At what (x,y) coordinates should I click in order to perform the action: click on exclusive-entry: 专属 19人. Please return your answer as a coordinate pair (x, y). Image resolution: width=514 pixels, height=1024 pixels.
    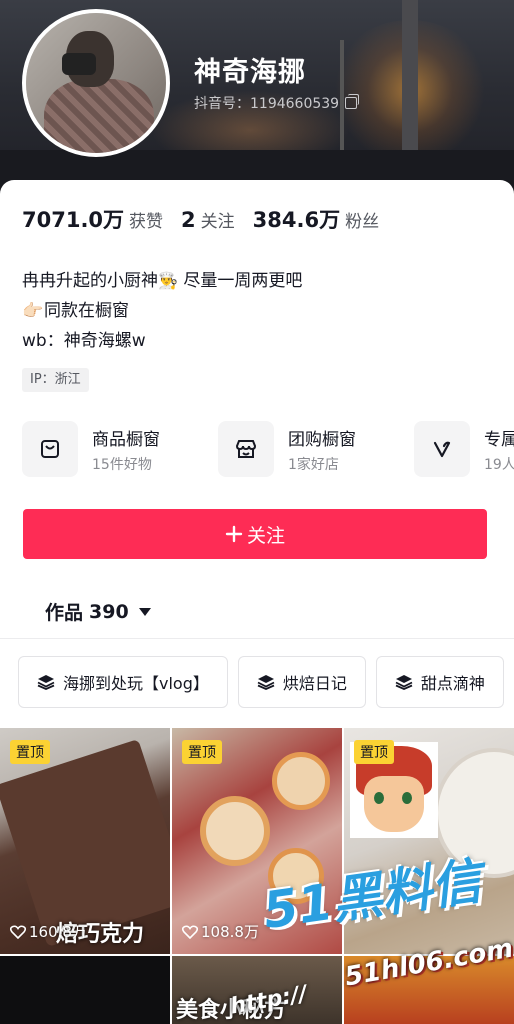
    Looking at the image, I should click on (464, 449).